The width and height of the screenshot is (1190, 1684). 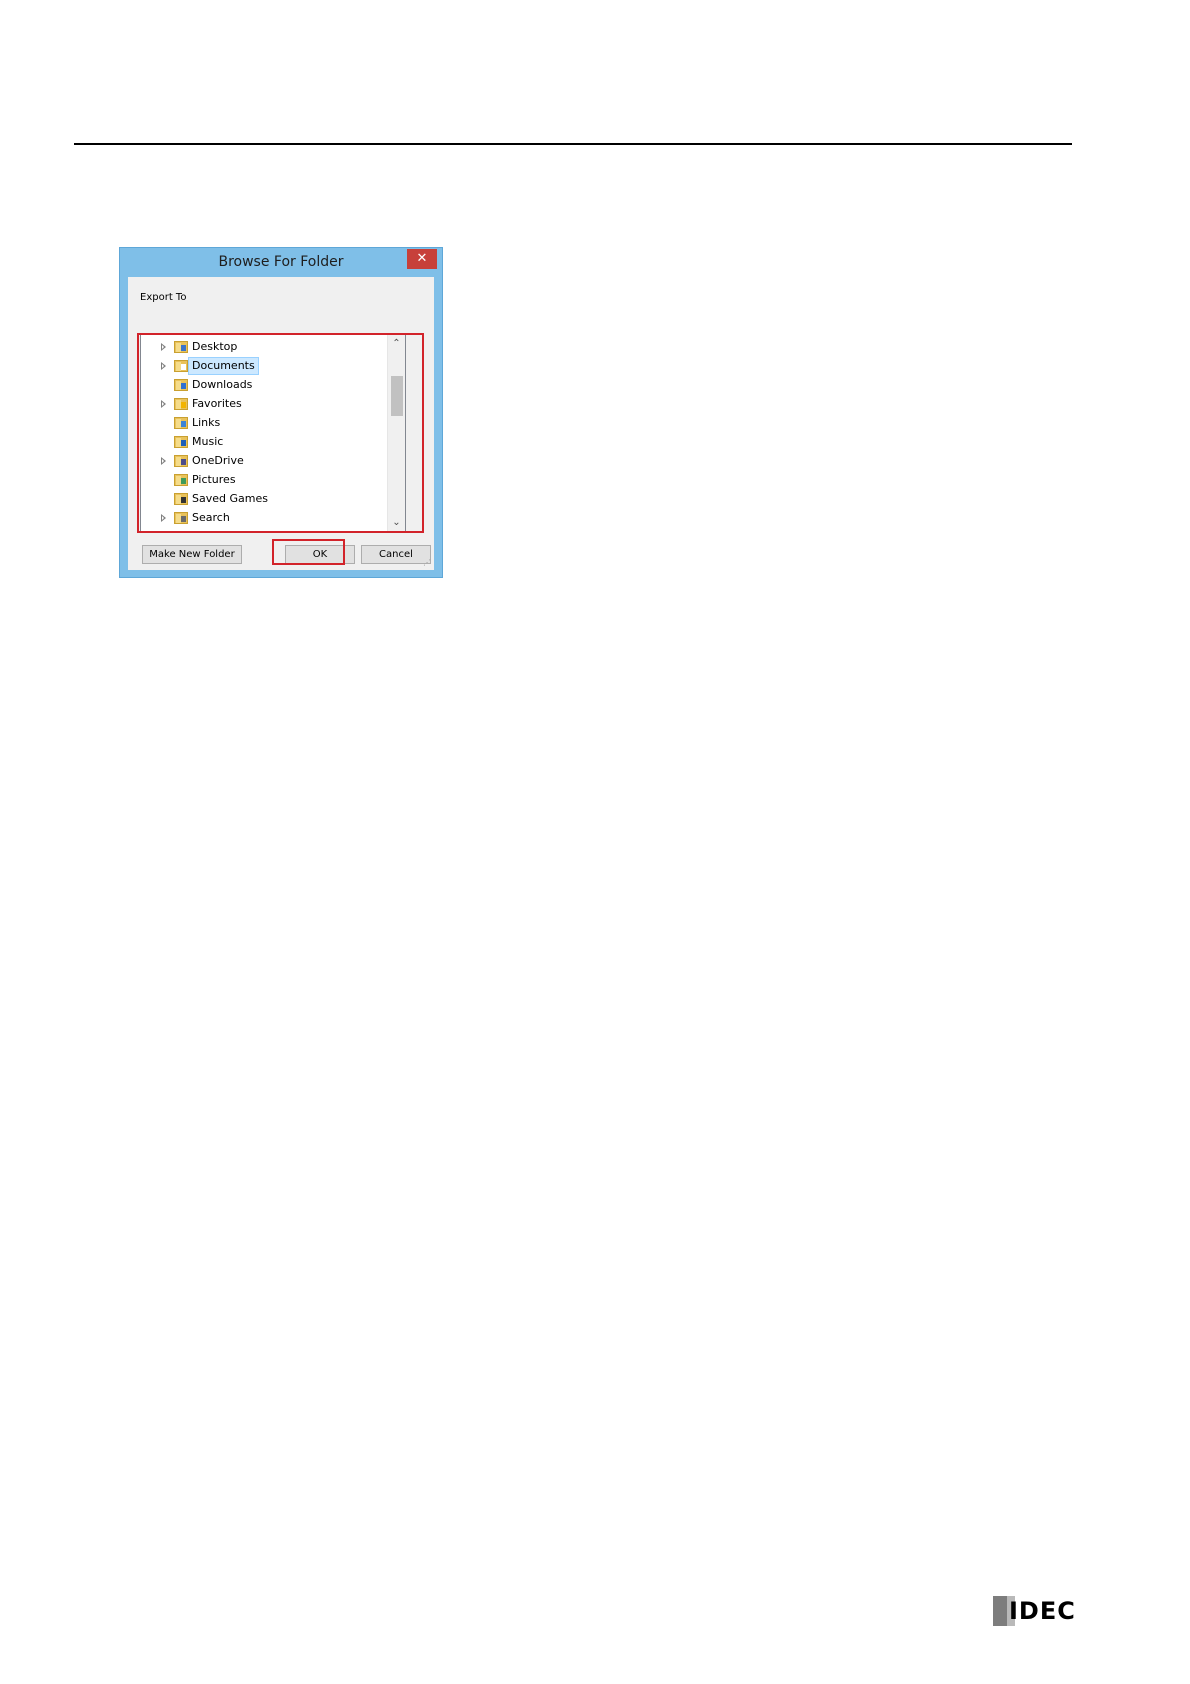 What do you see at coordinates (422, 259) in the screenshot?
I see `close-button: ✕` at bounding box center [422, 259].